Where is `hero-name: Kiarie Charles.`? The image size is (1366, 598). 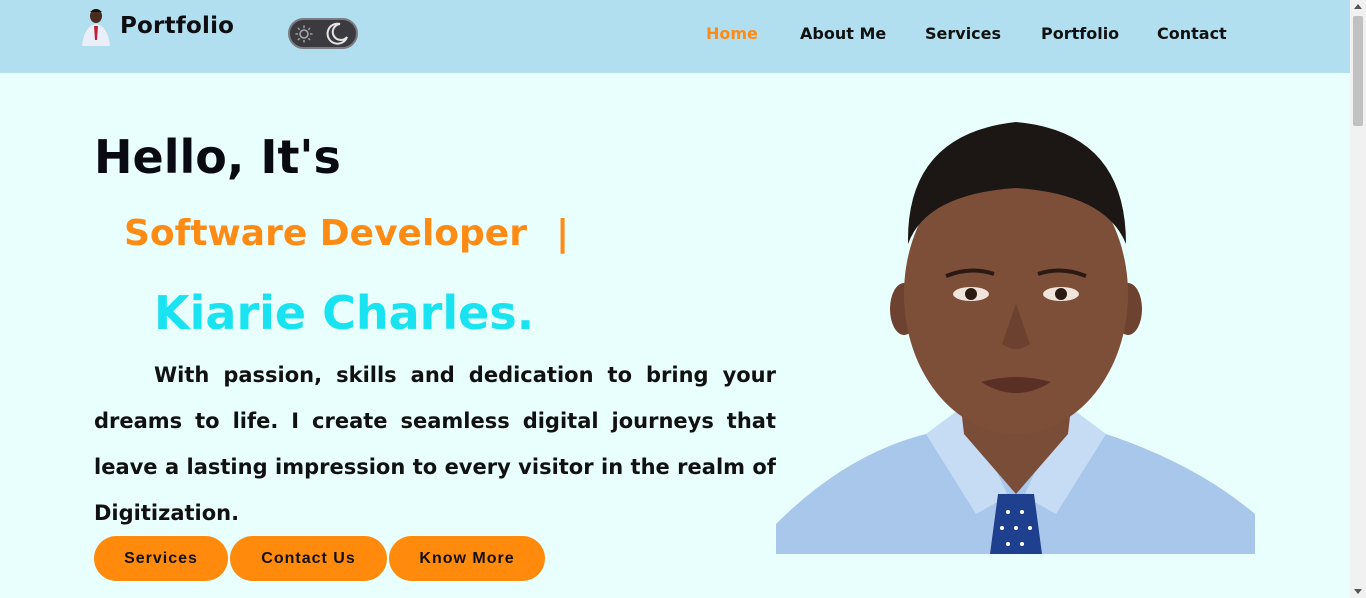
hero-name: Kiarie Charles. is located at coordinates (344, 313).